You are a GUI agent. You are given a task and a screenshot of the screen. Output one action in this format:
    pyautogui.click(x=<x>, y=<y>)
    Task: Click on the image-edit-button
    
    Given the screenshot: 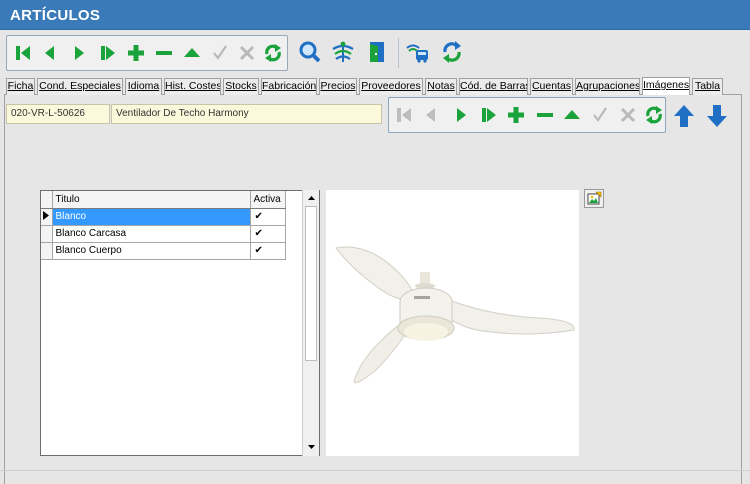 What is the action you would take?
    pyautogui.click(x=572, y=115)
    